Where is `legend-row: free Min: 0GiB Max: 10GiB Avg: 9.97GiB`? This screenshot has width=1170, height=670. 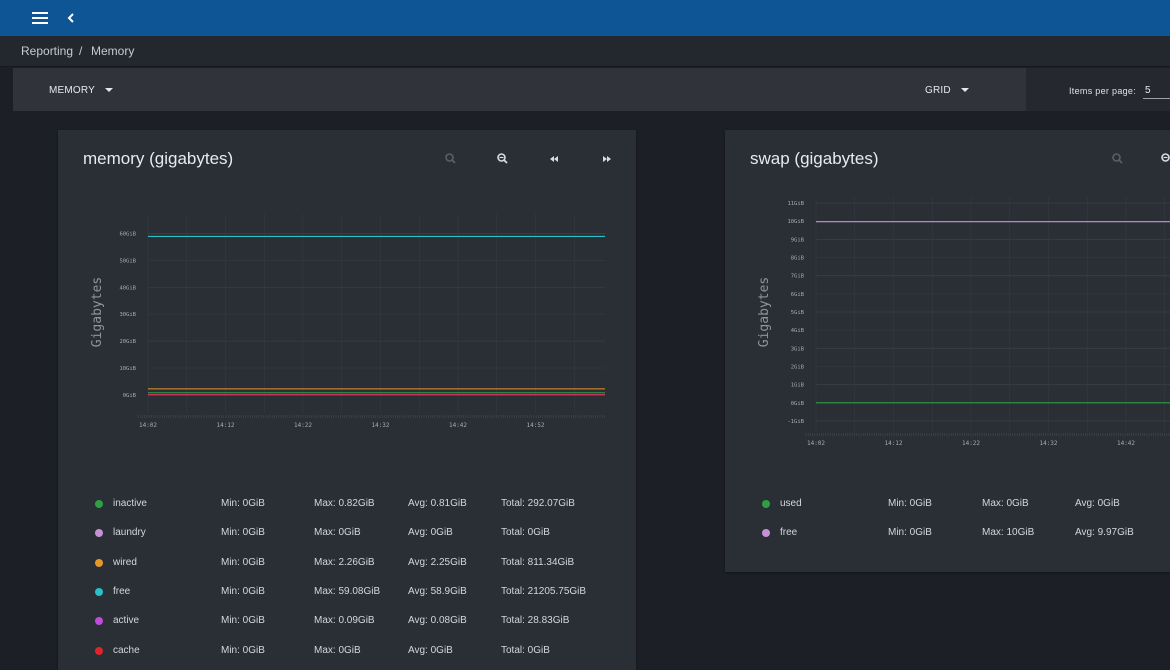
legend-row: free Min: 0GiB Max: 10GiB Avg: 9.97GiB is located at coordinates (966, 534).